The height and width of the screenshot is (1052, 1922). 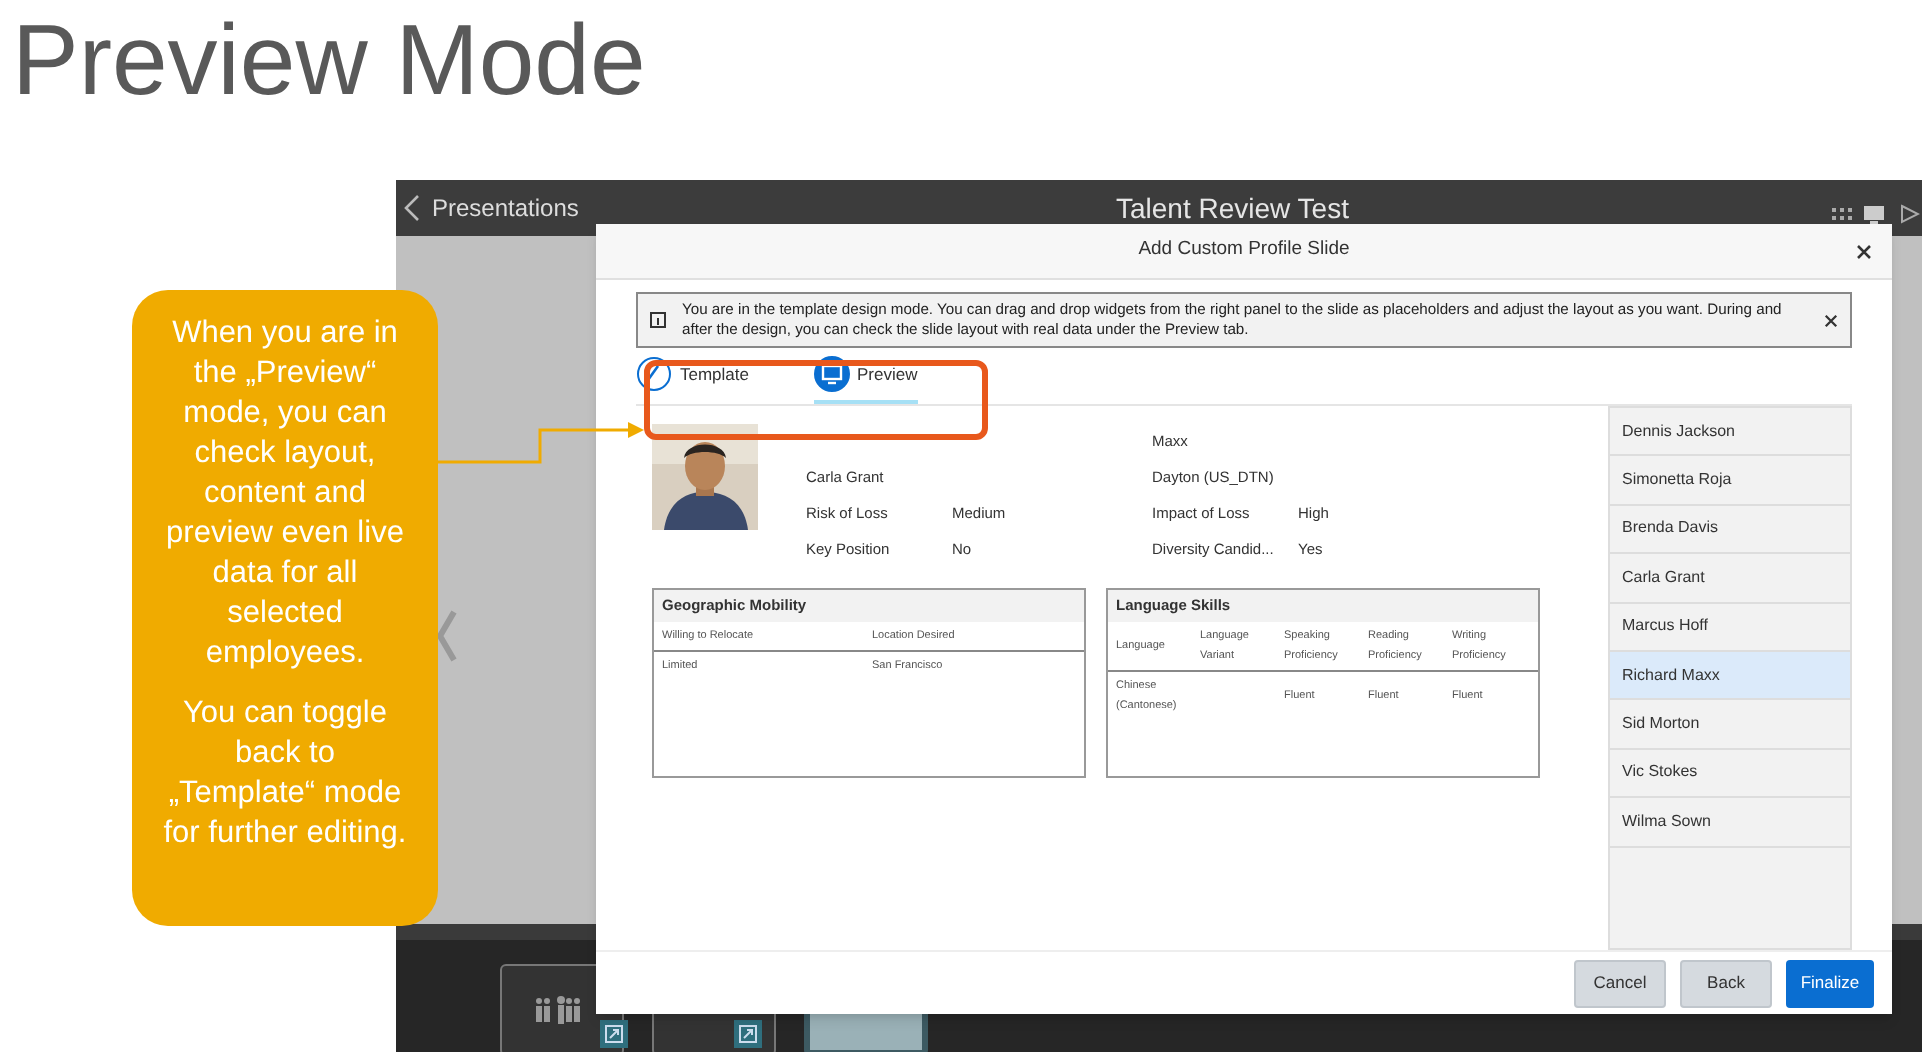 What do you see at coordinates (1910, 214) in the screenshot?
I see `play-icon` at bounding box center [1910, 214].